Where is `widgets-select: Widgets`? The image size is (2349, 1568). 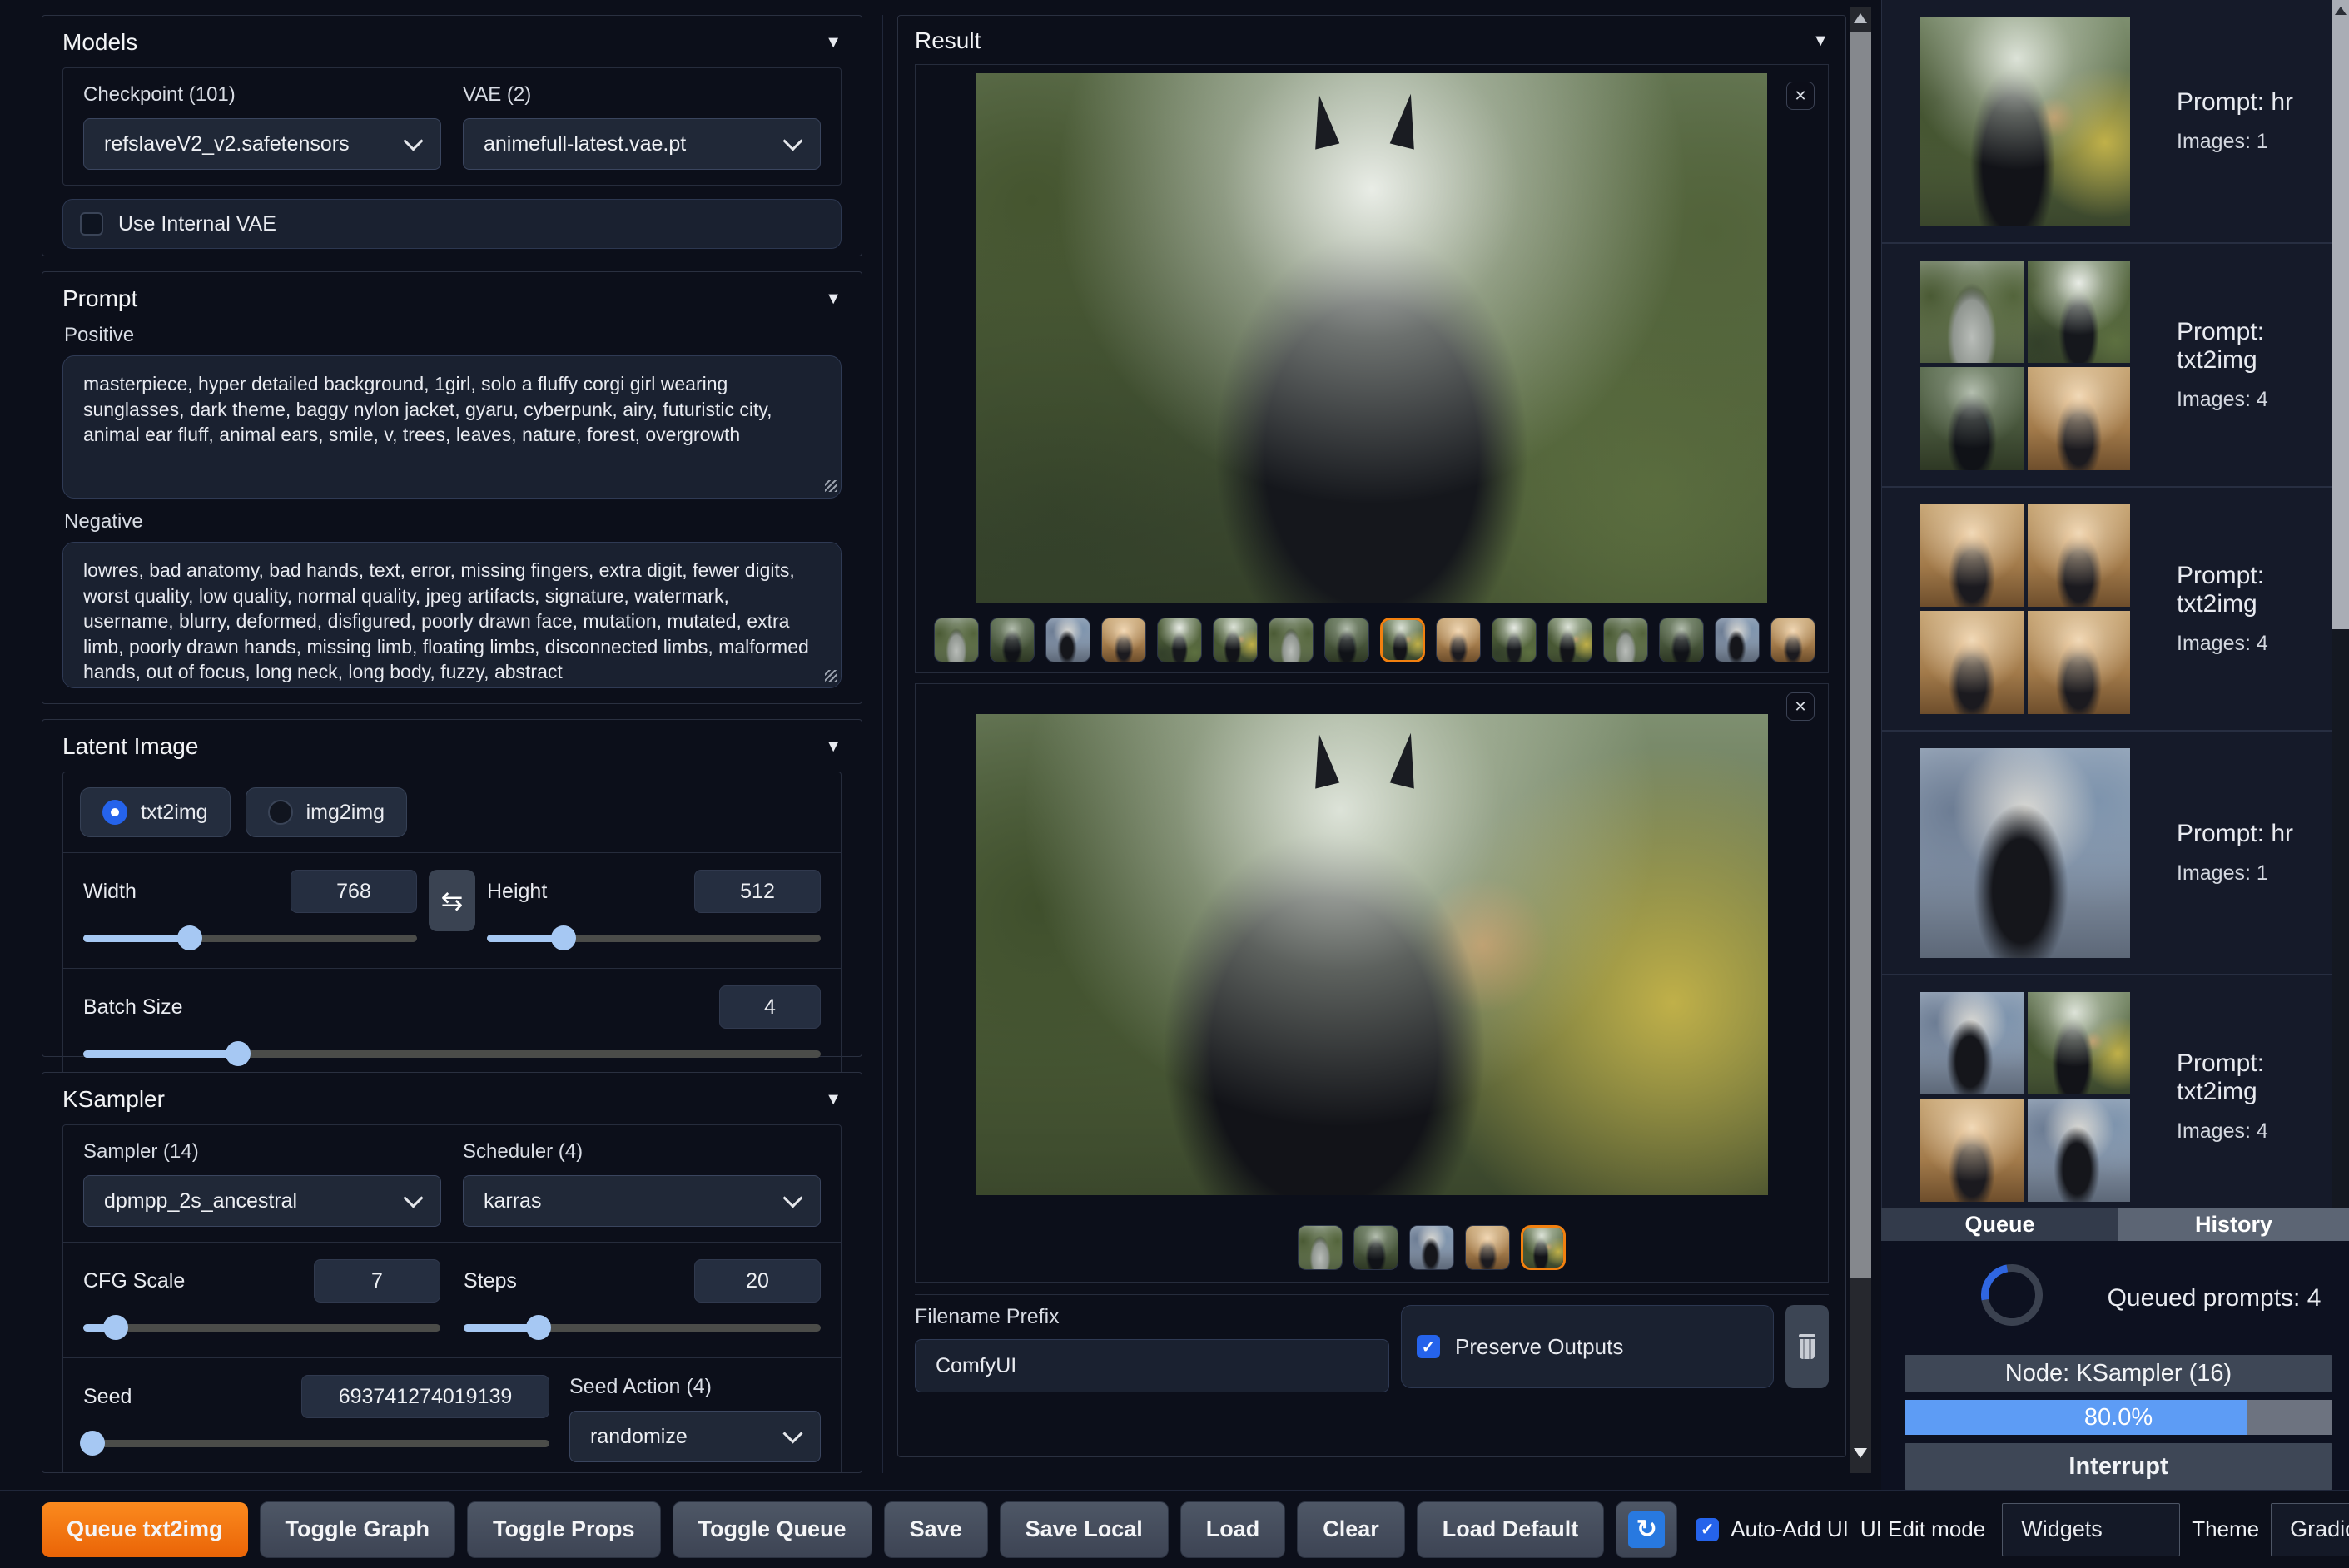
widgets-select: Widgets is located at coordinates (2091, 1529).